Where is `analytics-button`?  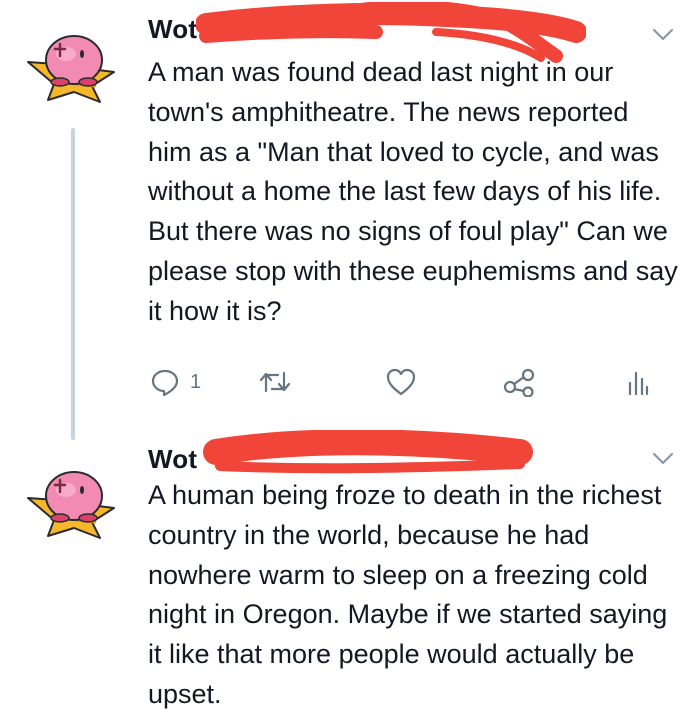
analytics-button is located at coordinates (638, 382).